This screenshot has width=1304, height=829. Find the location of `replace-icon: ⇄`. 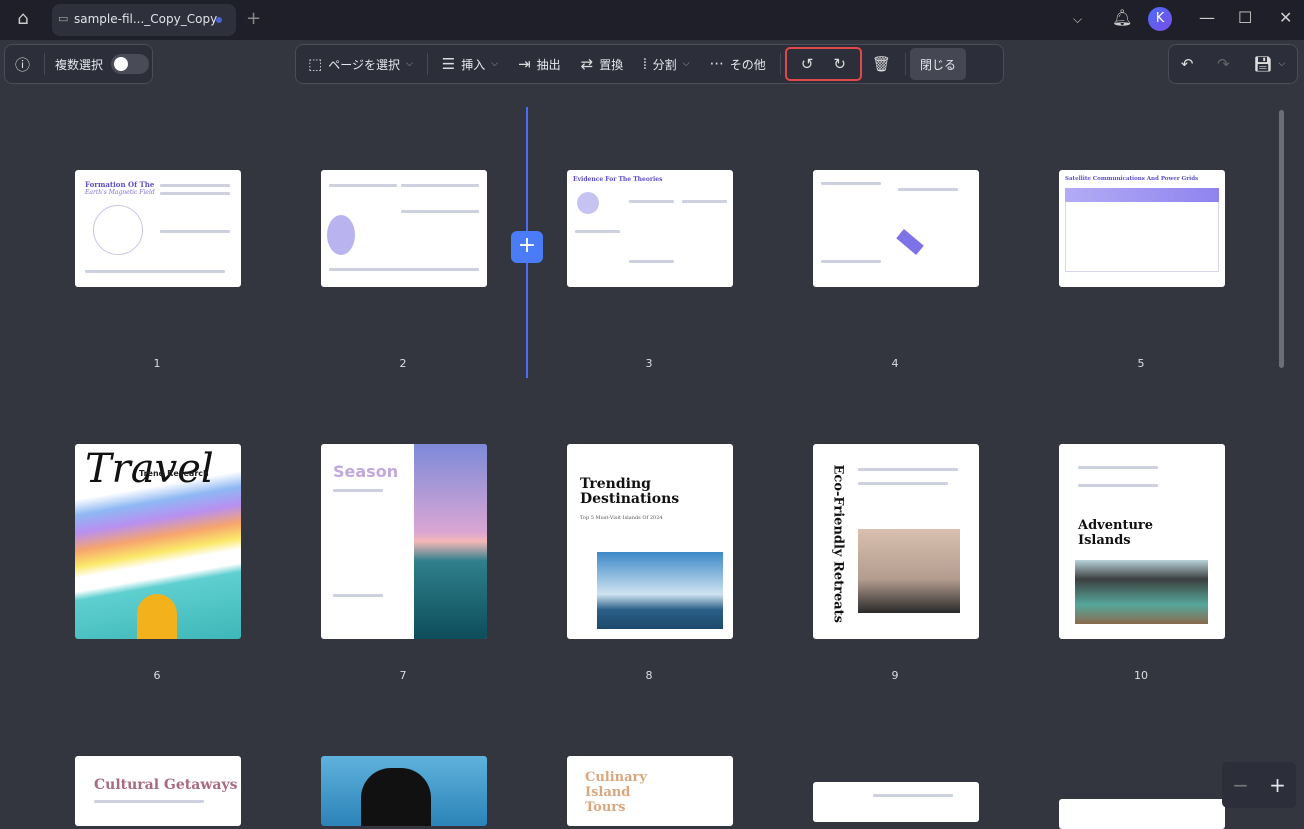

replace-icon: ⇄ is located at coordinates (587, 64).